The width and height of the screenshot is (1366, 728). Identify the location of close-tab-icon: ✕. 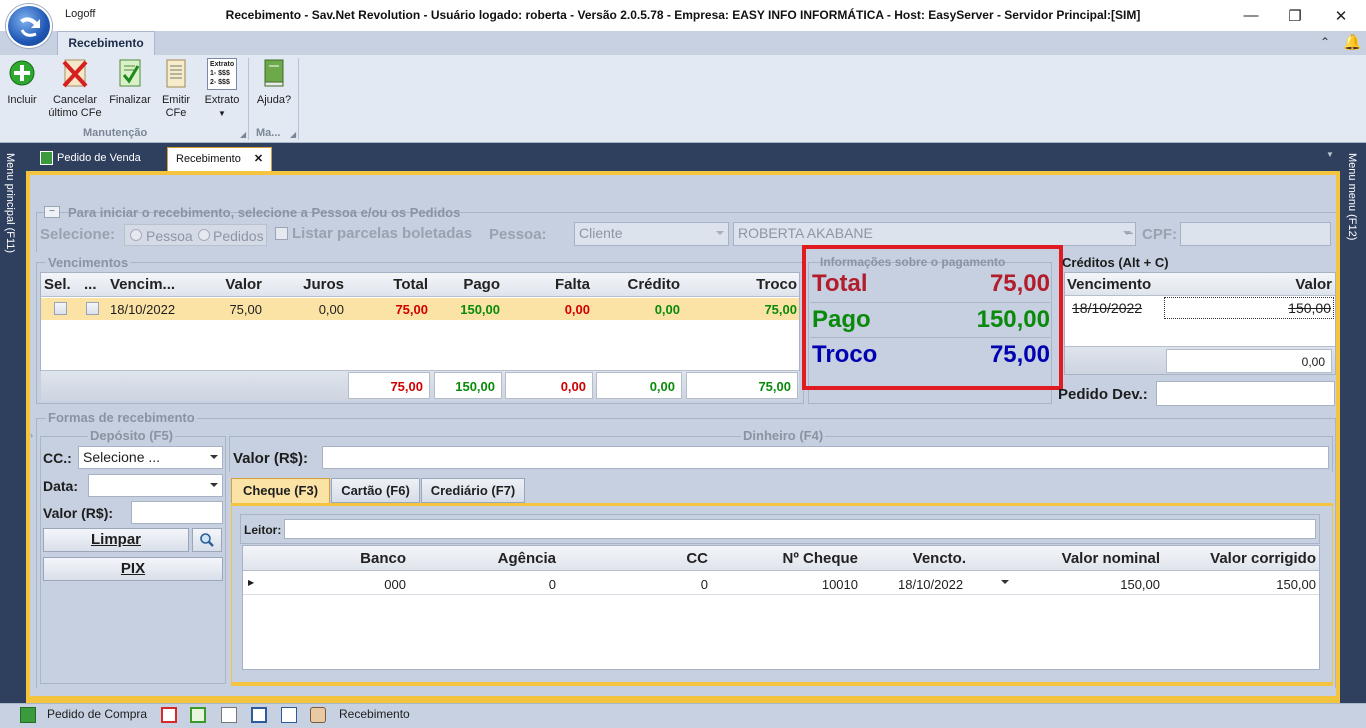
(258, 159).